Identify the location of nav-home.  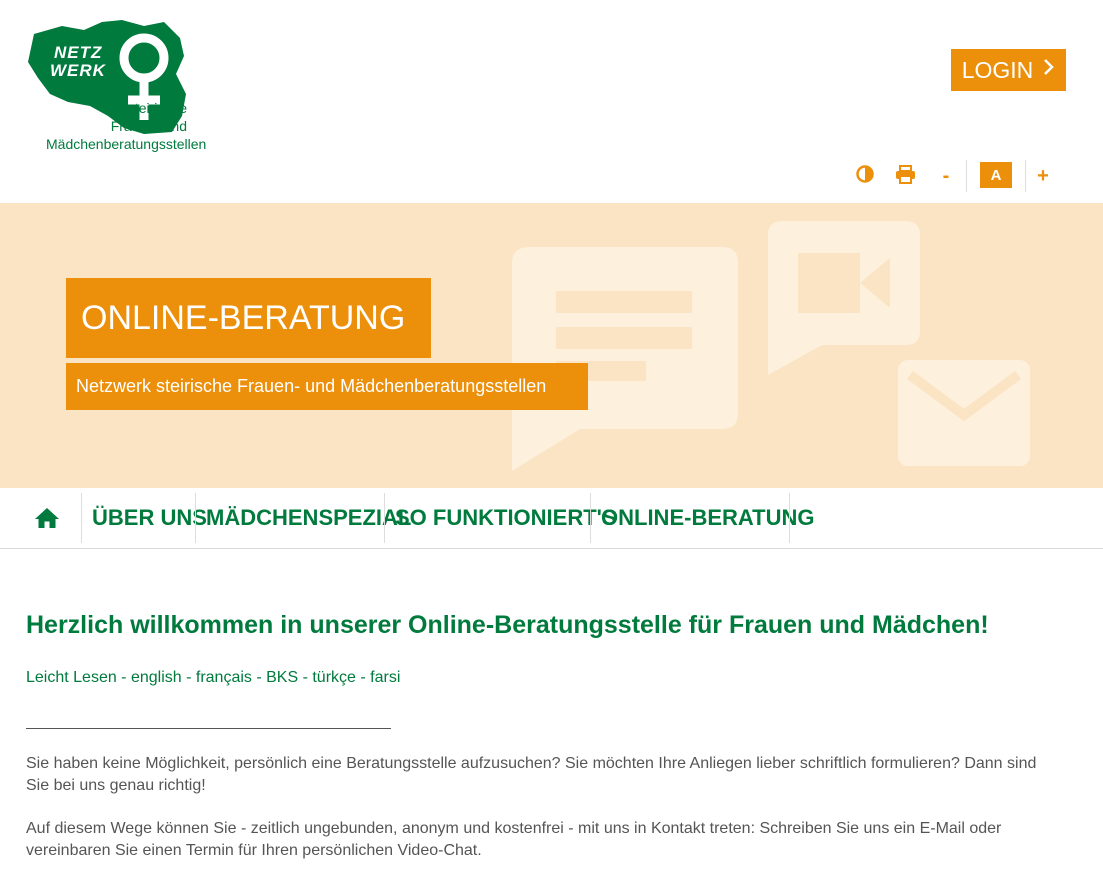
(48, 518).